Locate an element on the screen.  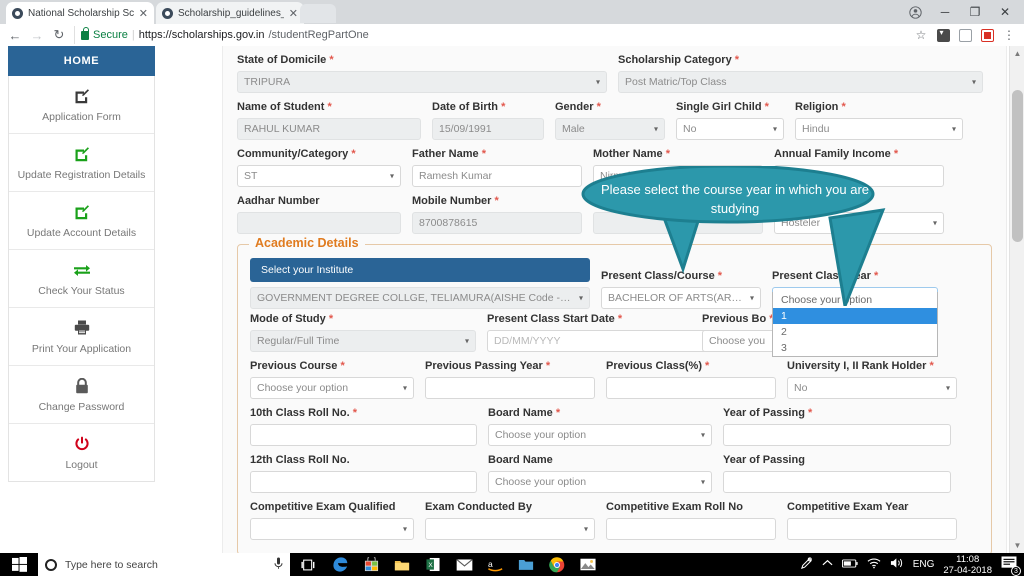
previous-class-percentage-input is located at coordinates (691, 388).